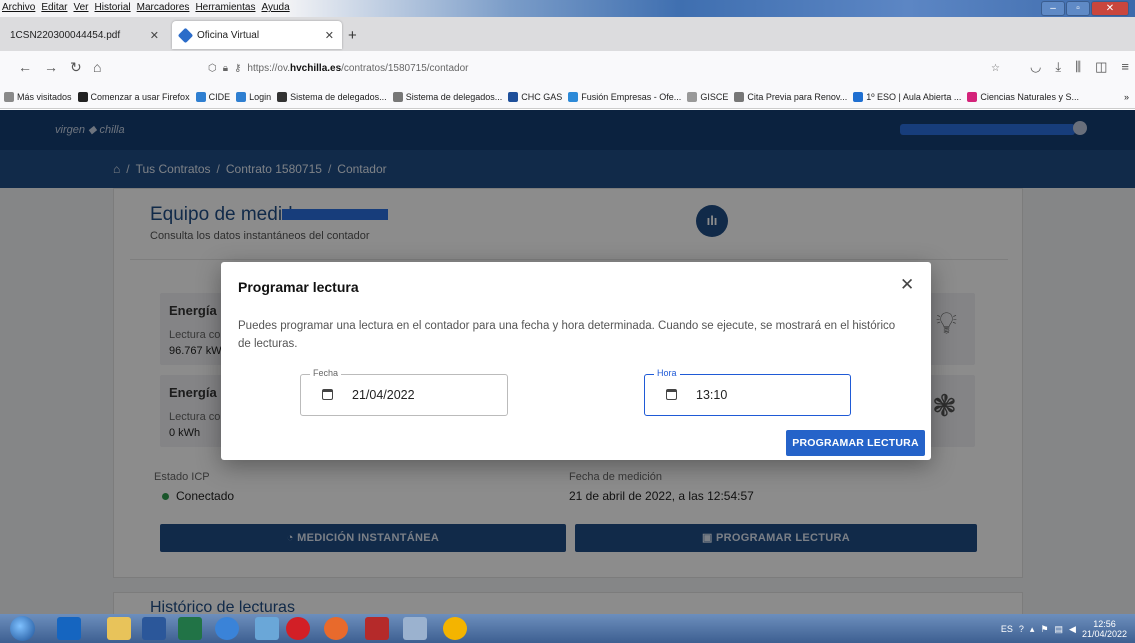  Describe the element at coordinates (1044, 629) in the screenshot. I see `flag-icon: ⚑` at that location.